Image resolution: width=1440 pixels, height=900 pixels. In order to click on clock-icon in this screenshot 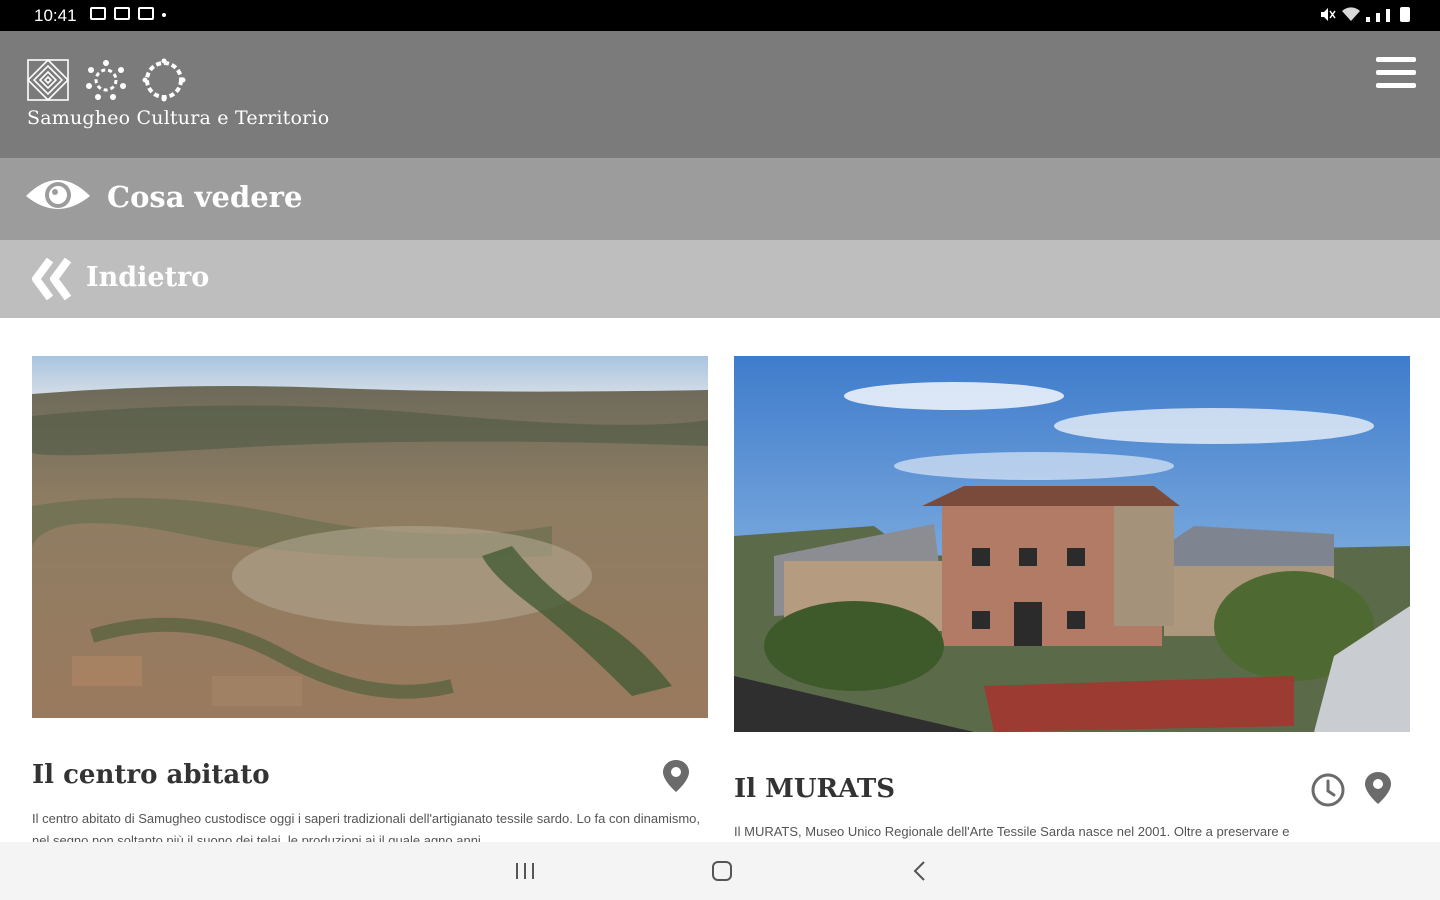, I will do `click(1328, 790)`.